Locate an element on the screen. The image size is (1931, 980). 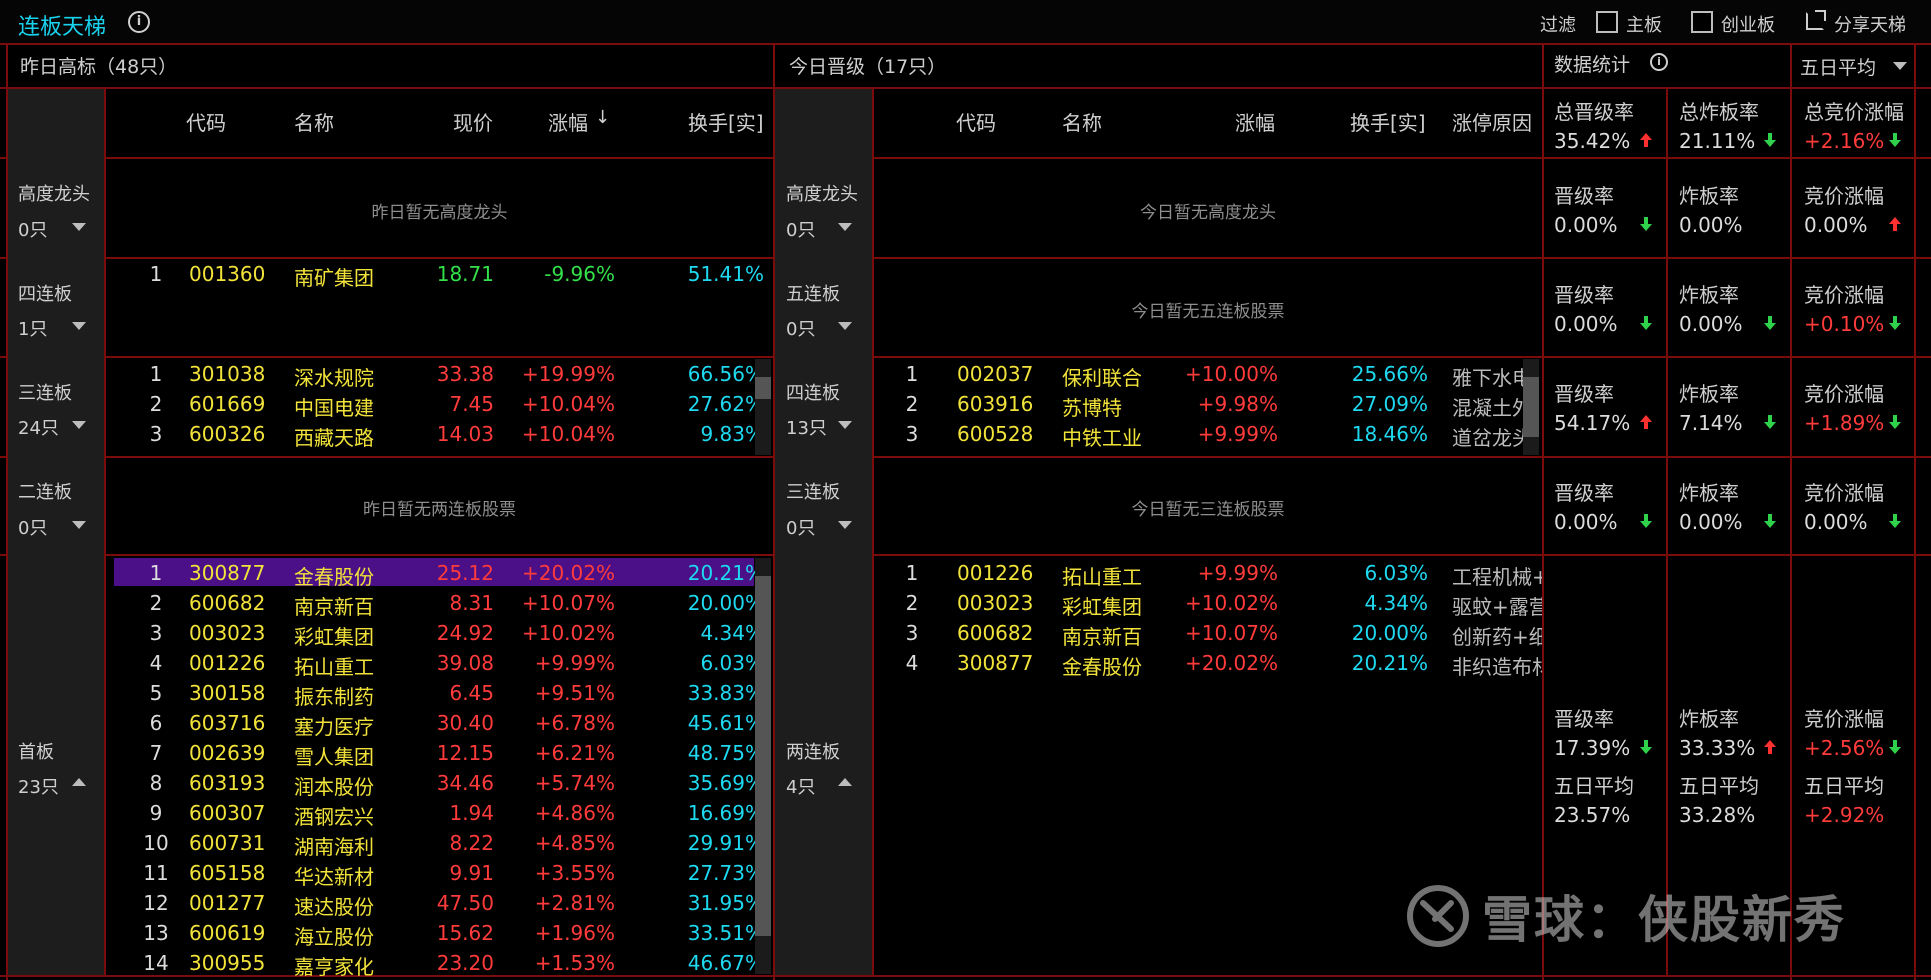
stock-name: 深水规院 is located at coordinates (334, 376).